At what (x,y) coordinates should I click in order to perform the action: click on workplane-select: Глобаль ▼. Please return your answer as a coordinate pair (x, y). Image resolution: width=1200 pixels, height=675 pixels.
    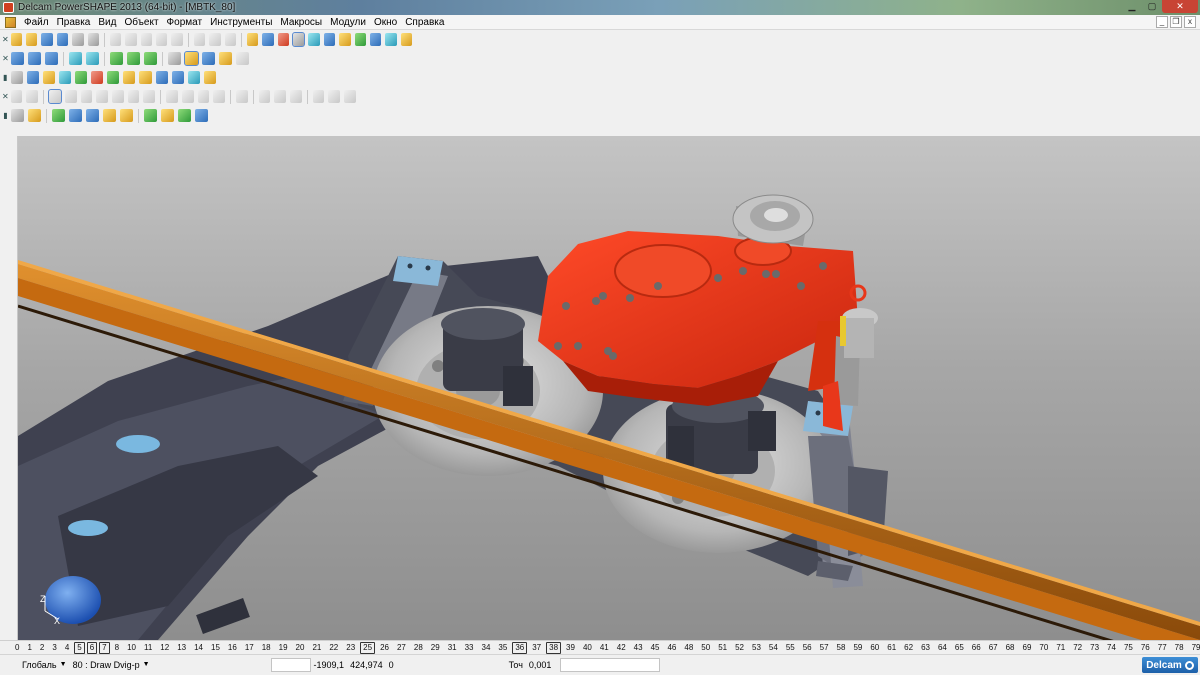
    Looking at the image, I should click on (44, 665).